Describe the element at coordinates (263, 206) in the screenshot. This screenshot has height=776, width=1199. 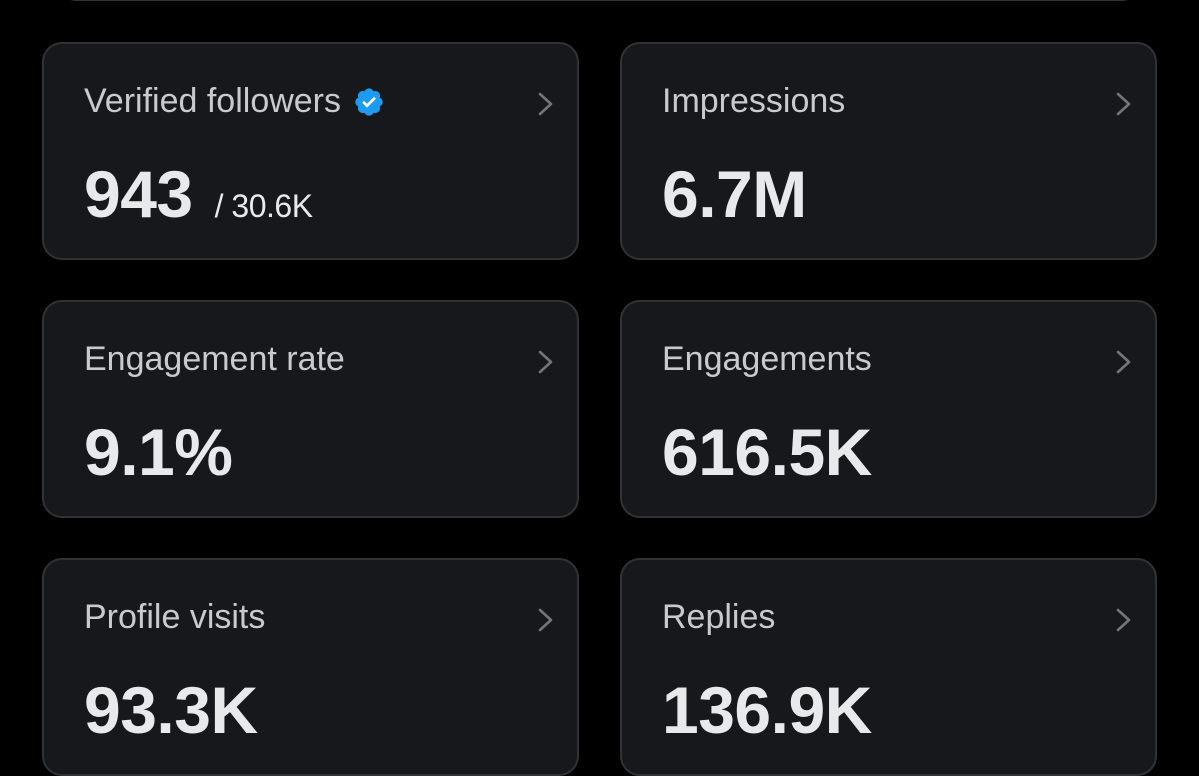
I see `total-followers-count: / 30.6K` at that location.